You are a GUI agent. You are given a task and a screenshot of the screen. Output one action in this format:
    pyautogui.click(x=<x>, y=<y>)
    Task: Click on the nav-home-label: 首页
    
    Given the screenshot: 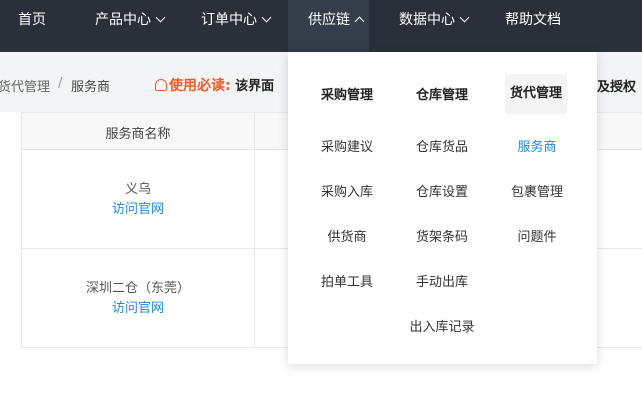 What is the action you would take?
    pyautogui.click(x=32, y=20)
    